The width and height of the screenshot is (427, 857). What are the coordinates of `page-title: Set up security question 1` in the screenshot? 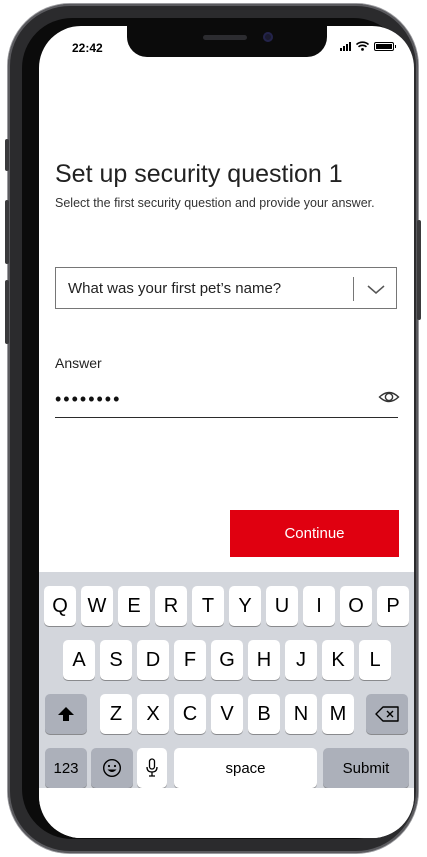 It's located at (199, 174).